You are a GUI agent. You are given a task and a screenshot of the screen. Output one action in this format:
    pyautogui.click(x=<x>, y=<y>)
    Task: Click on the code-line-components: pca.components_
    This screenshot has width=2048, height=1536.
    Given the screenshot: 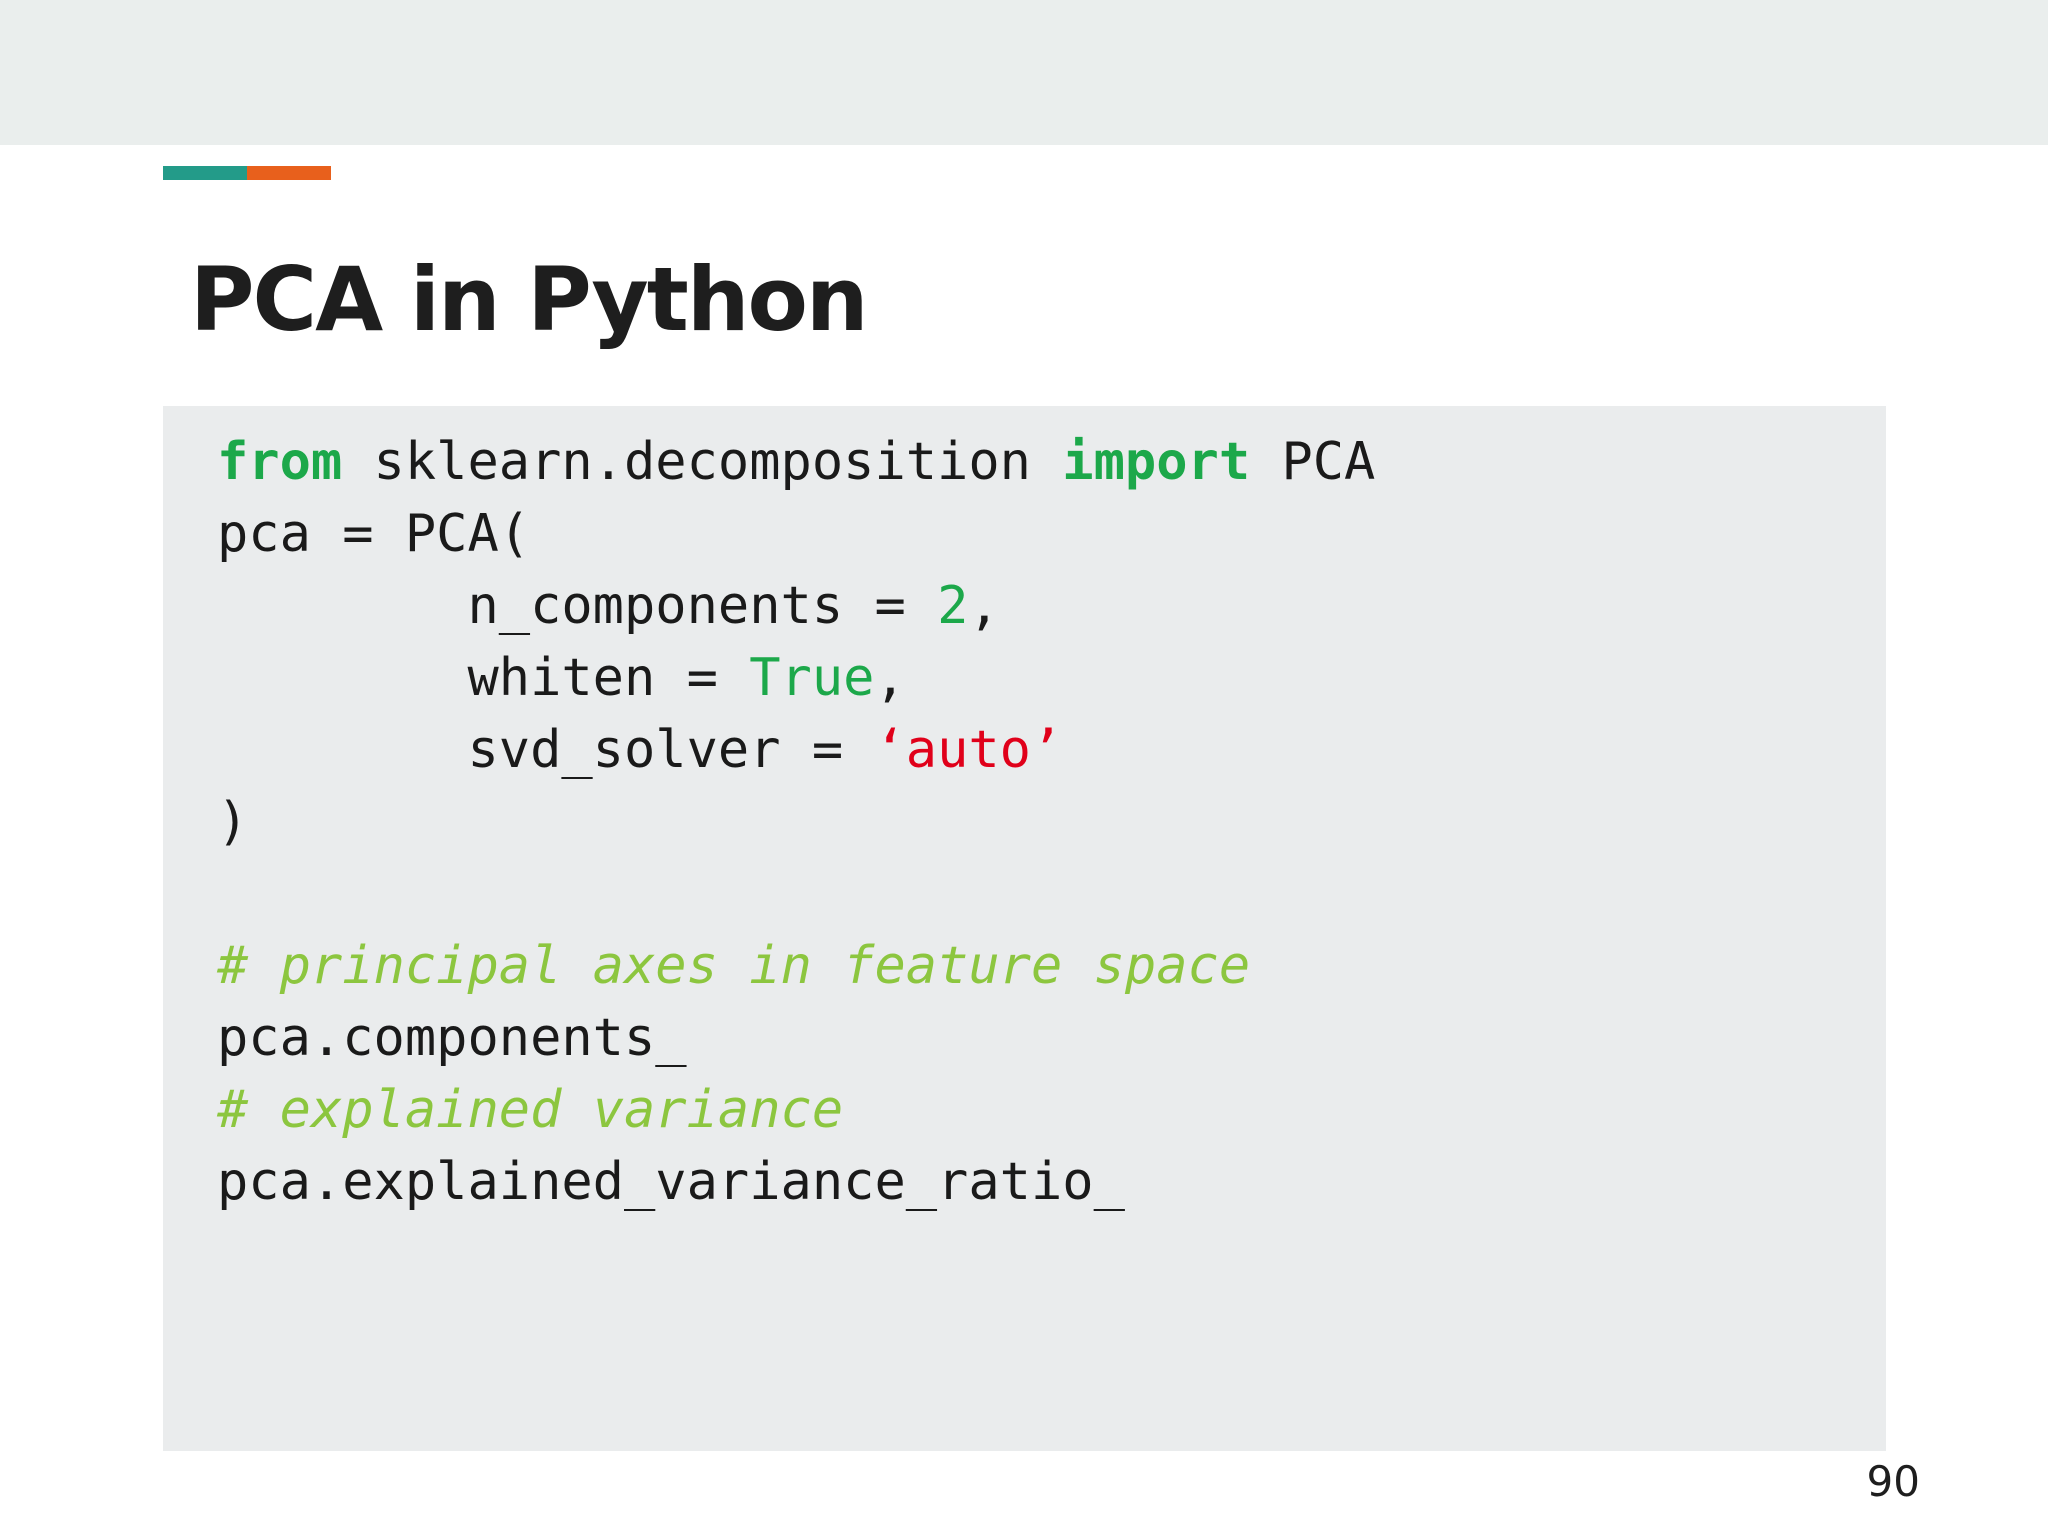 What is the action you would take?
    pyautogui.click(x=452, y=1038)
    